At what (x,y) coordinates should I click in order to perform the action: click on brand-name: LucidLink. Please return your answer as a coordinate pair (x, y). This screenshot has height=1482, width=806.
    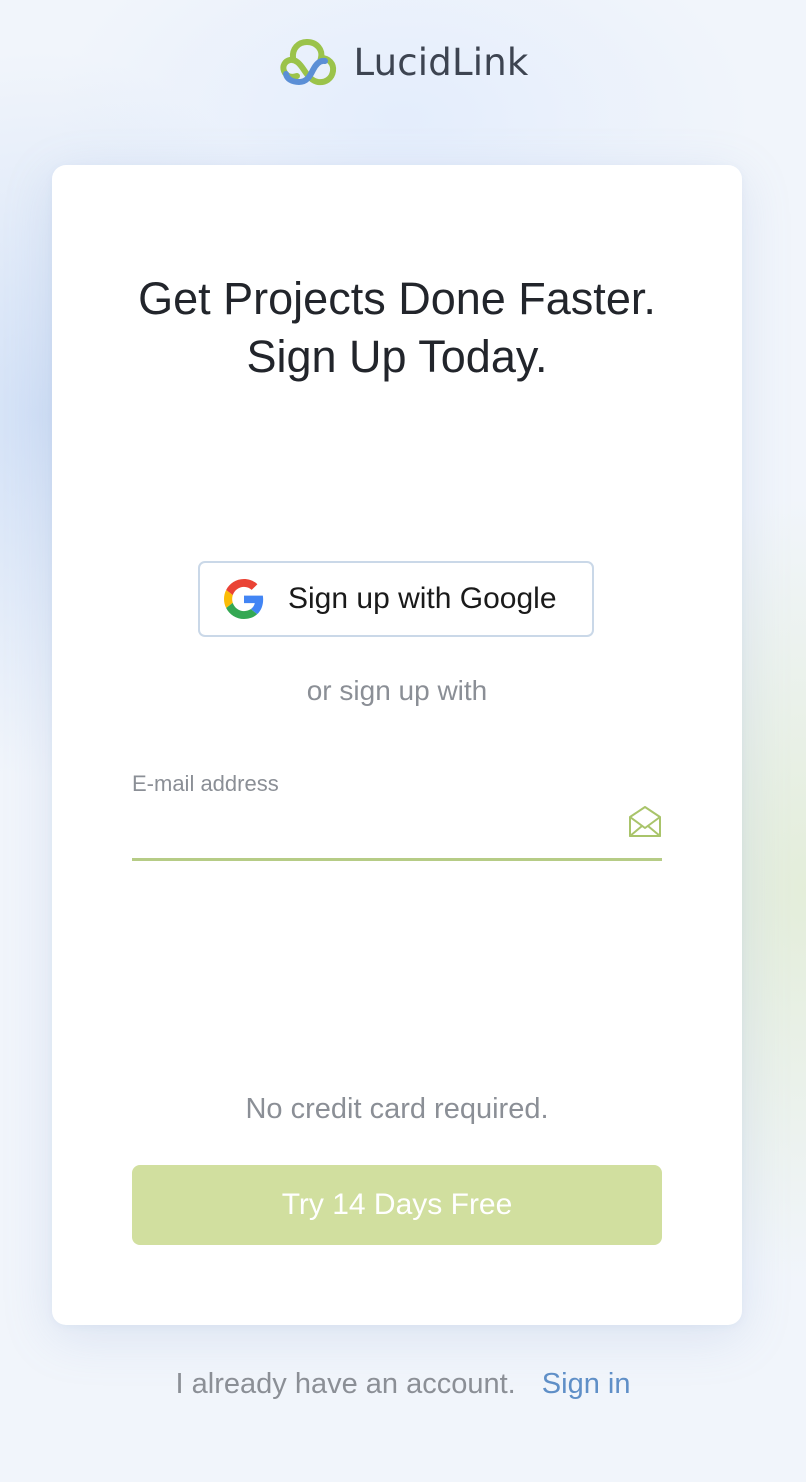
    Looking at the image, I should click on (441, 62).